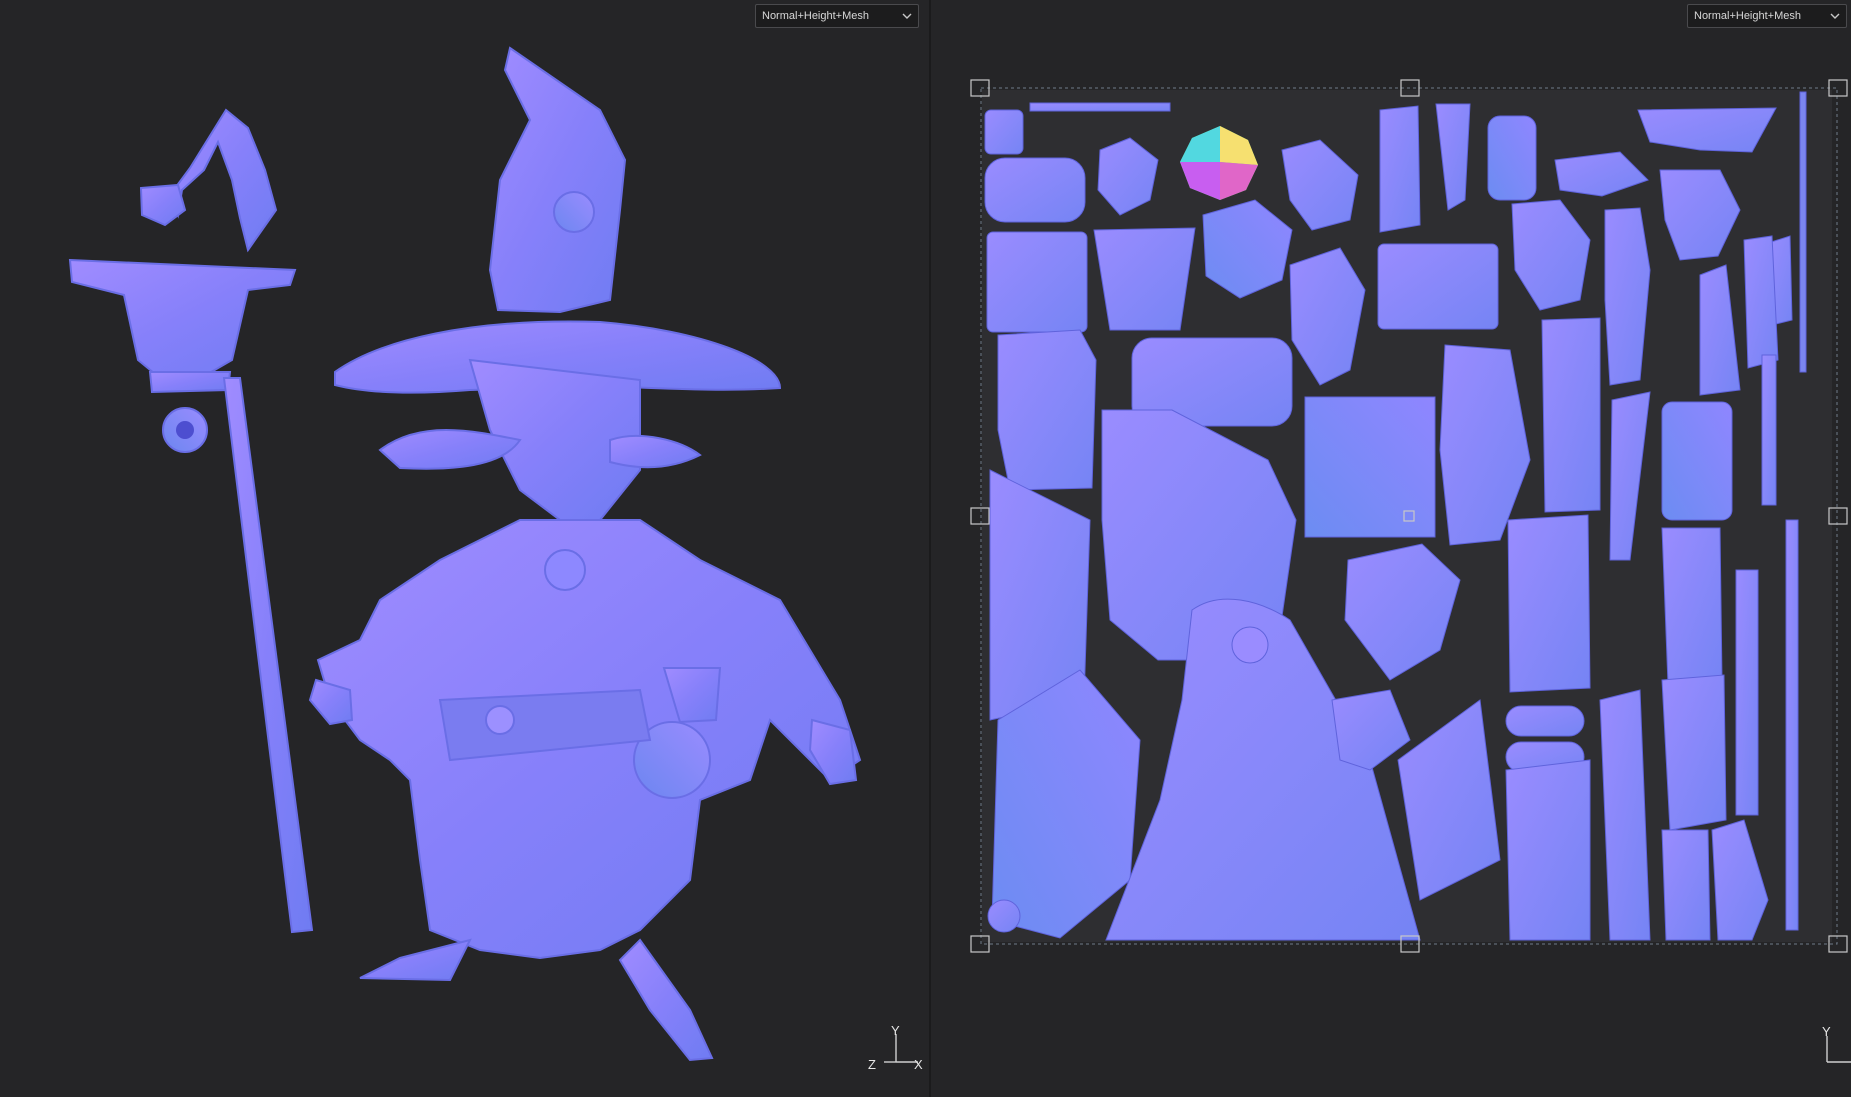 The width and height of the screenshot is (1851, 1097). What do you see at coordinates (1836, 1043) in the screenshot?
I see `axis-gizmo-icon: Y` at bounding box center [1836, 1043].